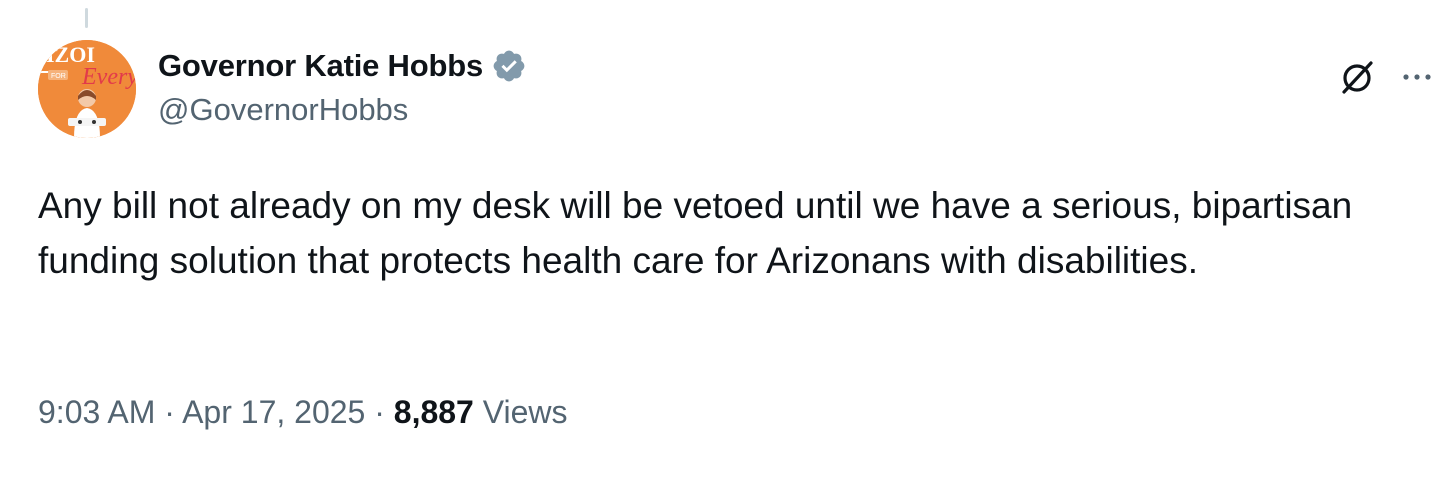 This screenshot has height=478, width=1456. Describe the element at coordinates (525, 412) in the screenshot. I see `views-label: Views` at that location.